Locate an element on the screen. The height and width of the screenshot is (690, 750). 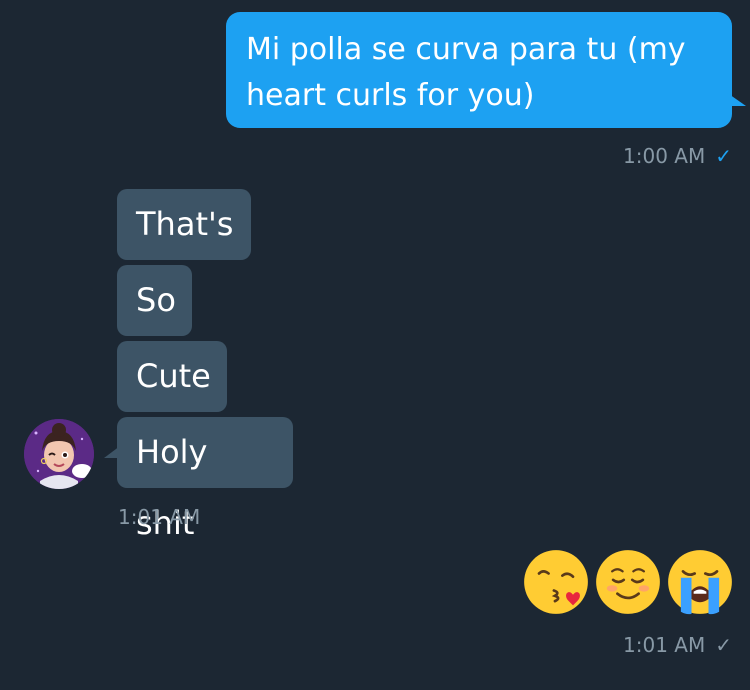
message-timestamp: 1:00 AM ✓ is located at coordinates (677, 156).